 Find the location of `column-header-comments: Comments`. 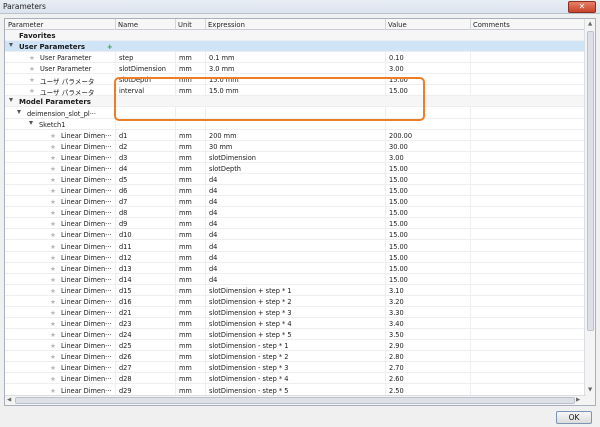

column-header-comments: Comments is located at coordinates (491, 25).